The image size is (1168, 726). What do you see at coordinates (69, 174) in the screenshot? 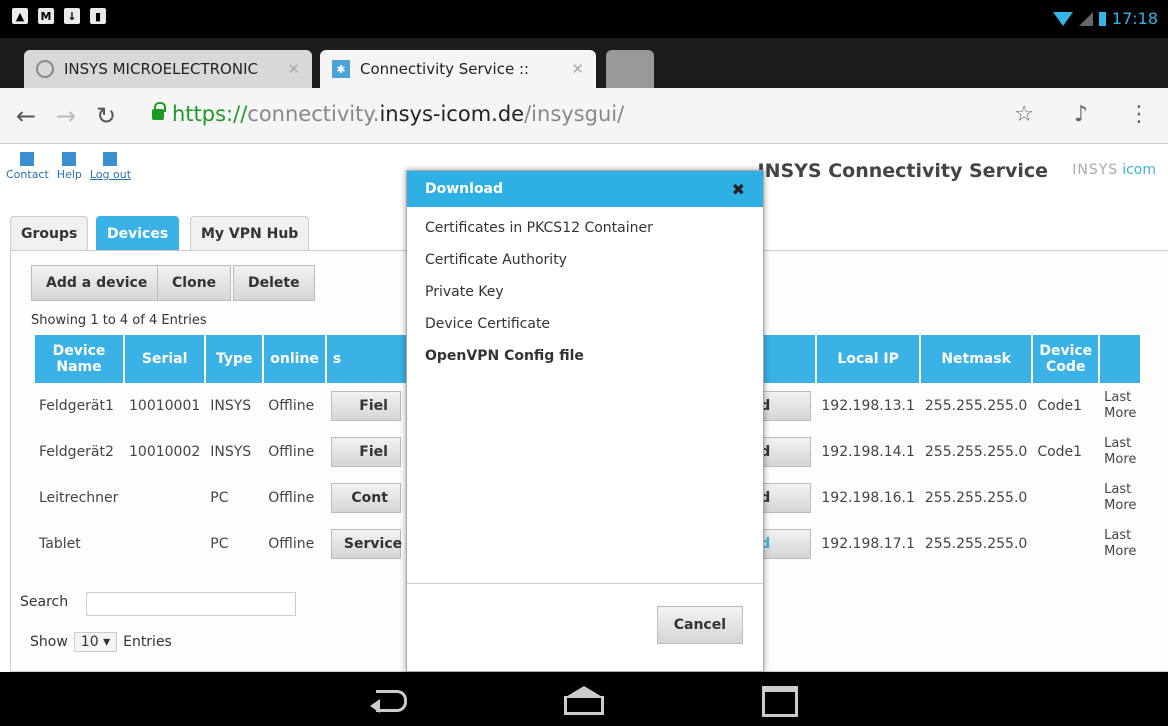
I see `help-label: Help` at bounding box center [69, 174].